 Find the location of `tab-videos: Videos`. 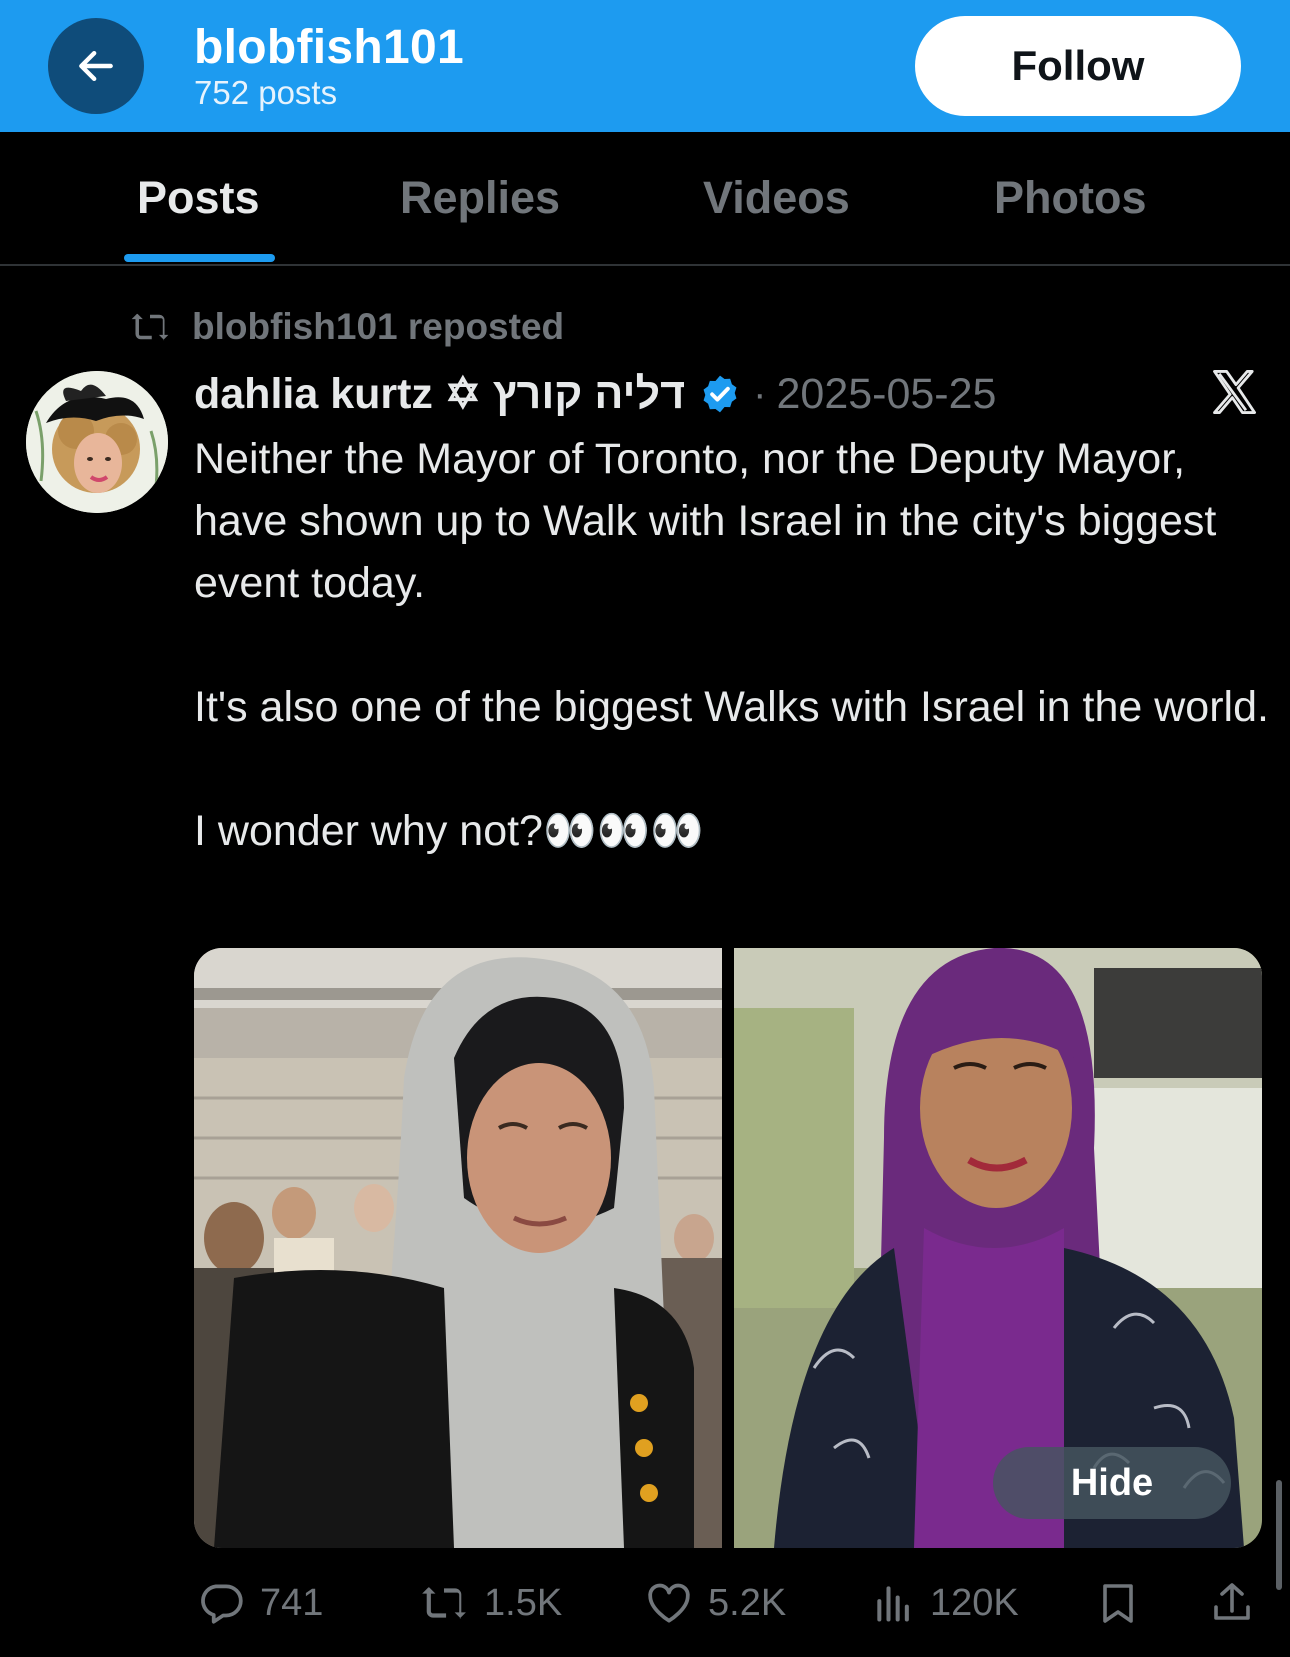

tab-videos: Videos is located at coordinates (776, 198).